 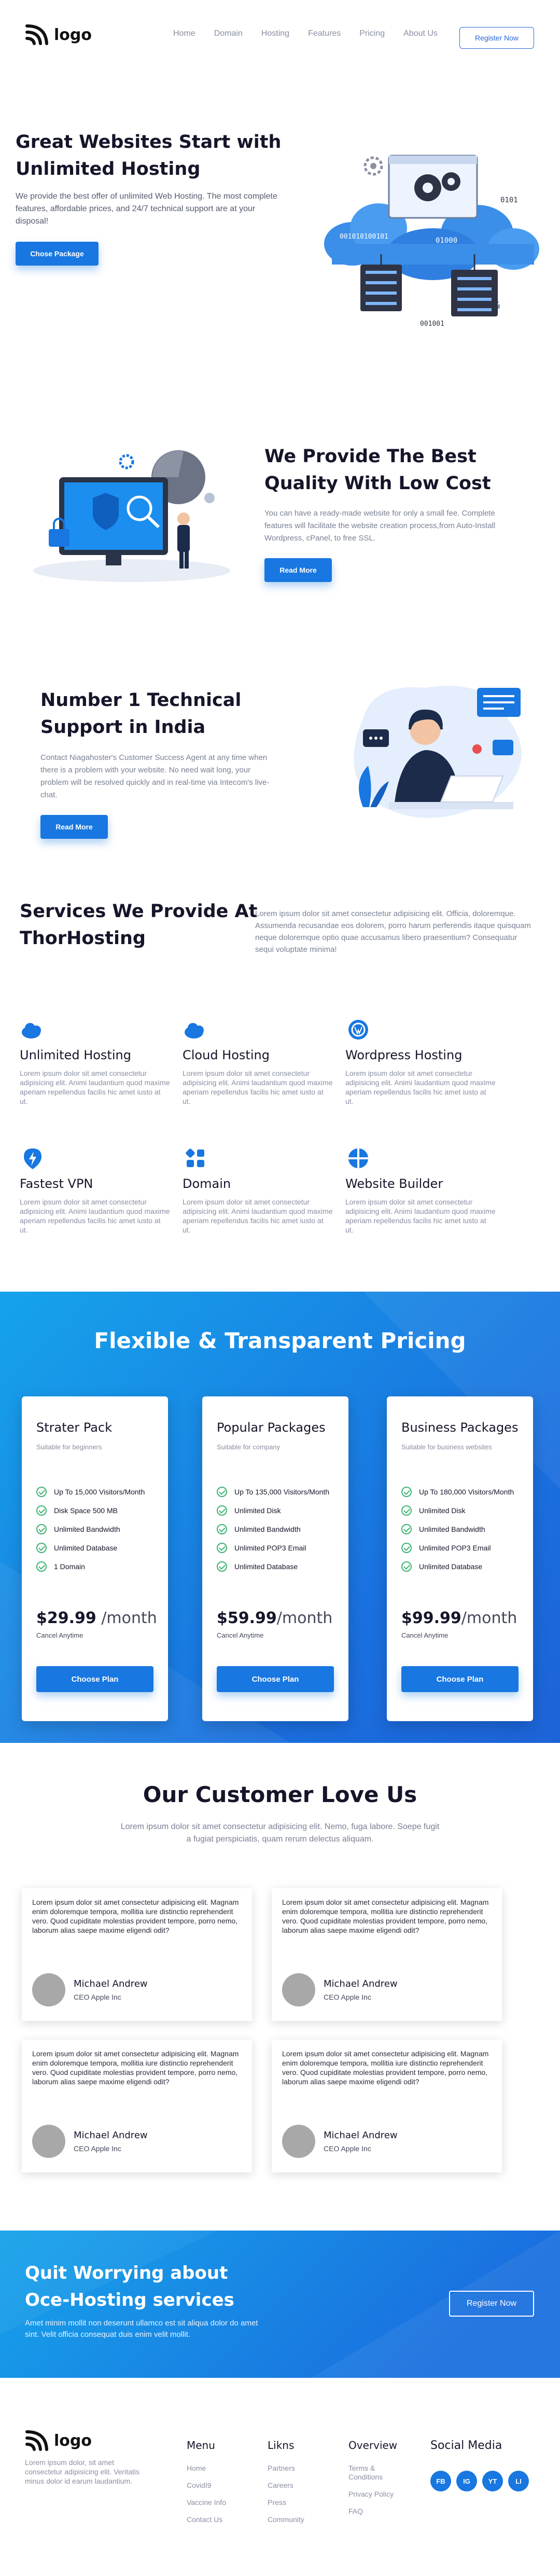 I want to click on footer-link: Partners, so click(x=286, y=2468).